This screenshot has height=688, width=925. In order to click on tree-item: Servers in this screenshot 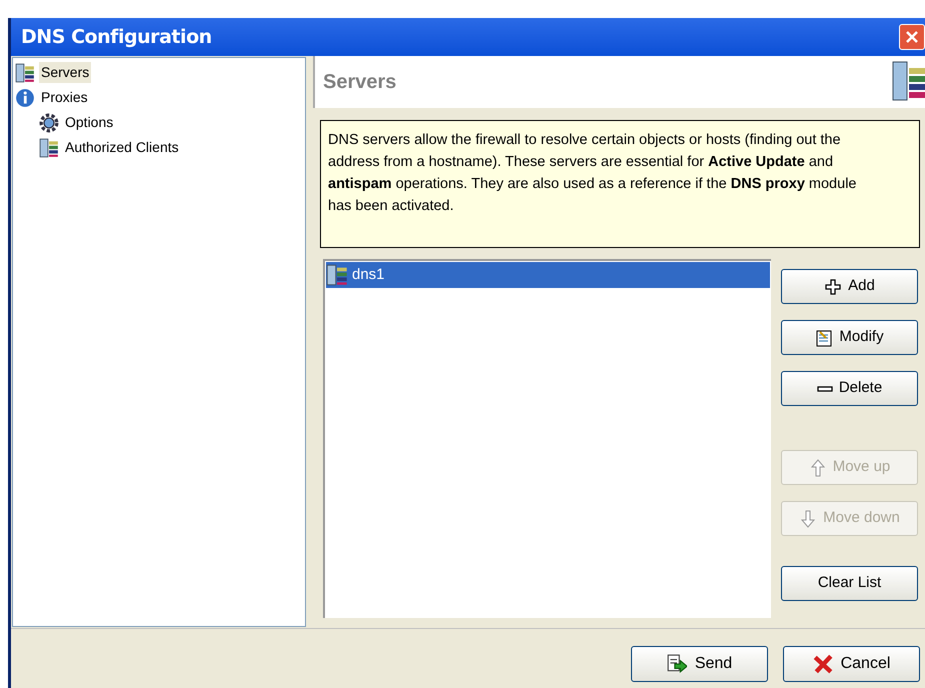, I will do `click(65, 72)`.